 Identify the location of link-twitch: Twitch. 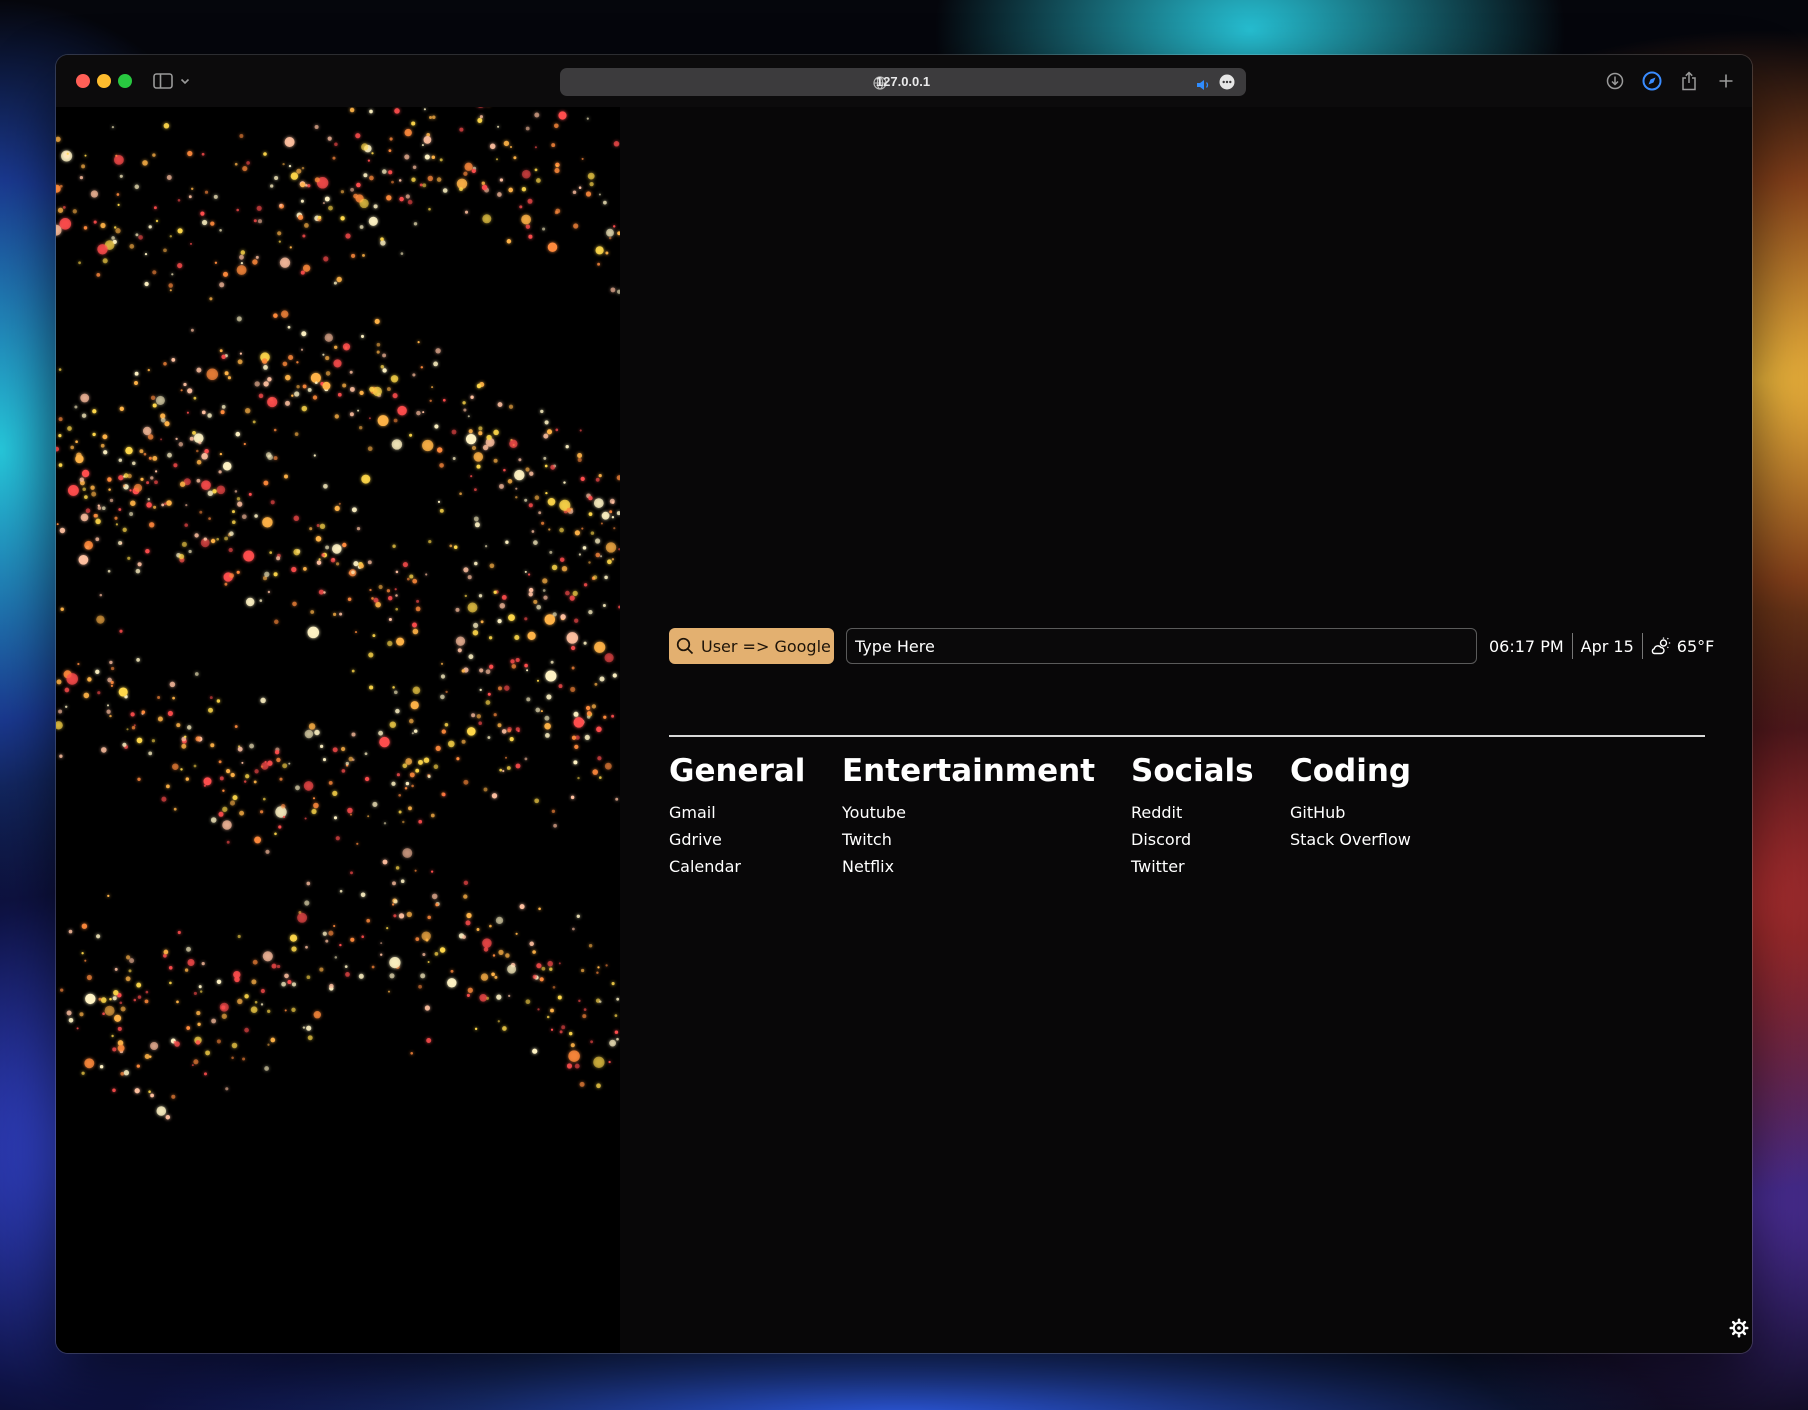
(968, 839).